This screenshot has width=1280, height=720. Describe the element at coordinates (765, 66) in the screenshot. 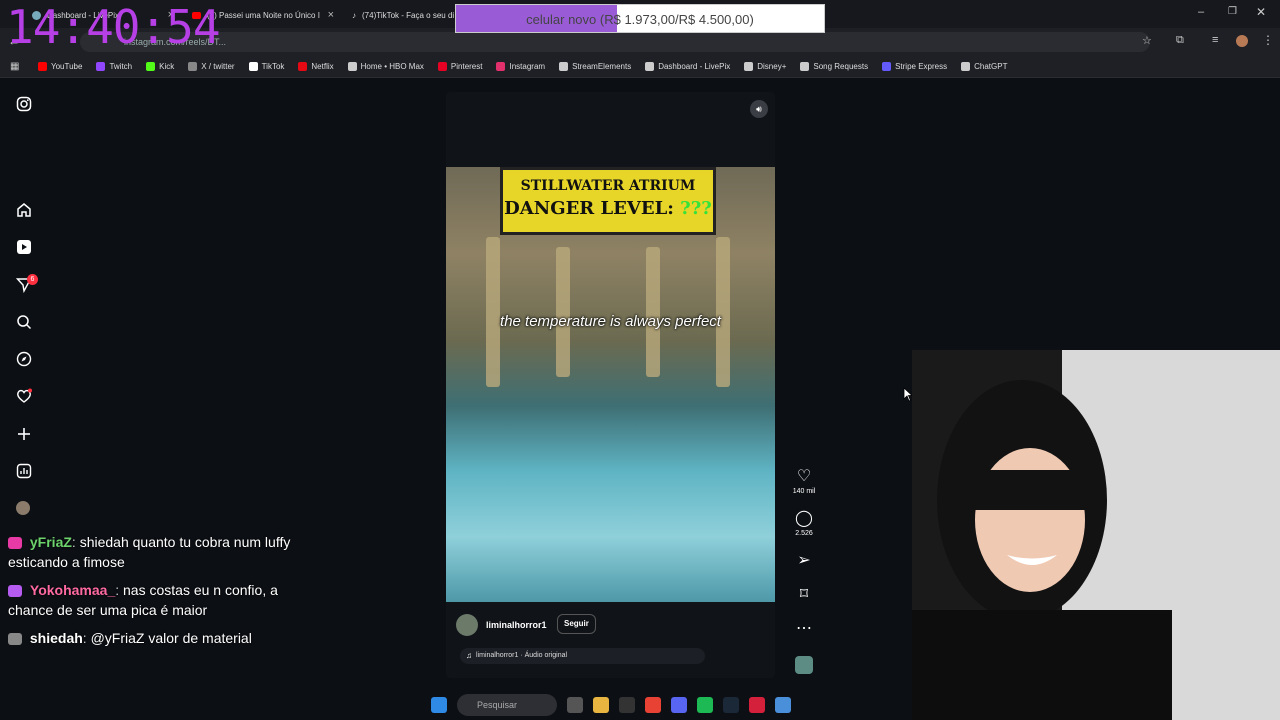

I see `bookmark-item: Disney+` at that location.